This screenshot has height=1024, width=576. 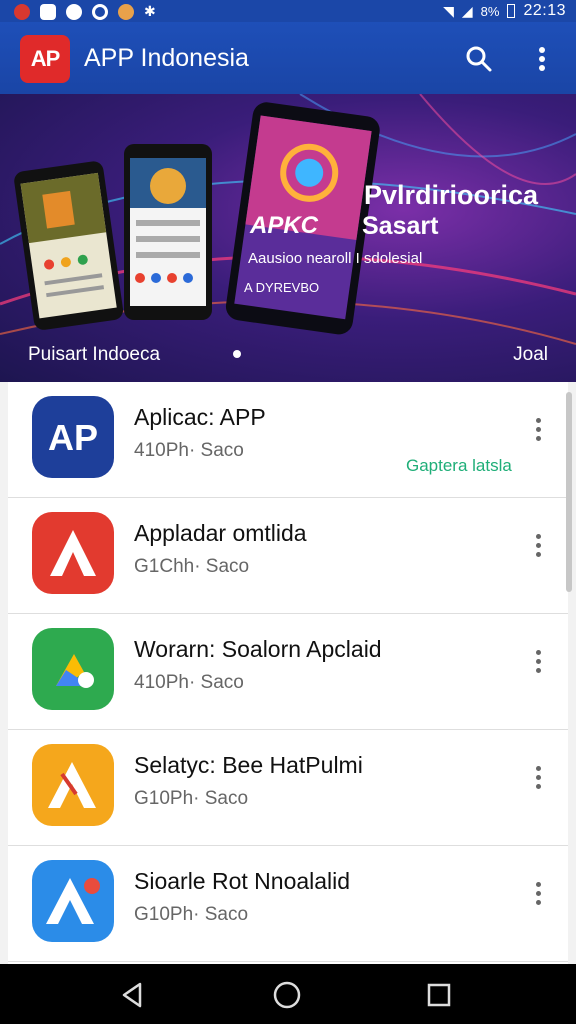 What do you see at coordinates (490, 11) in the screenshot?
I see `battery-text: 8%` at bounding box center [490, 11].